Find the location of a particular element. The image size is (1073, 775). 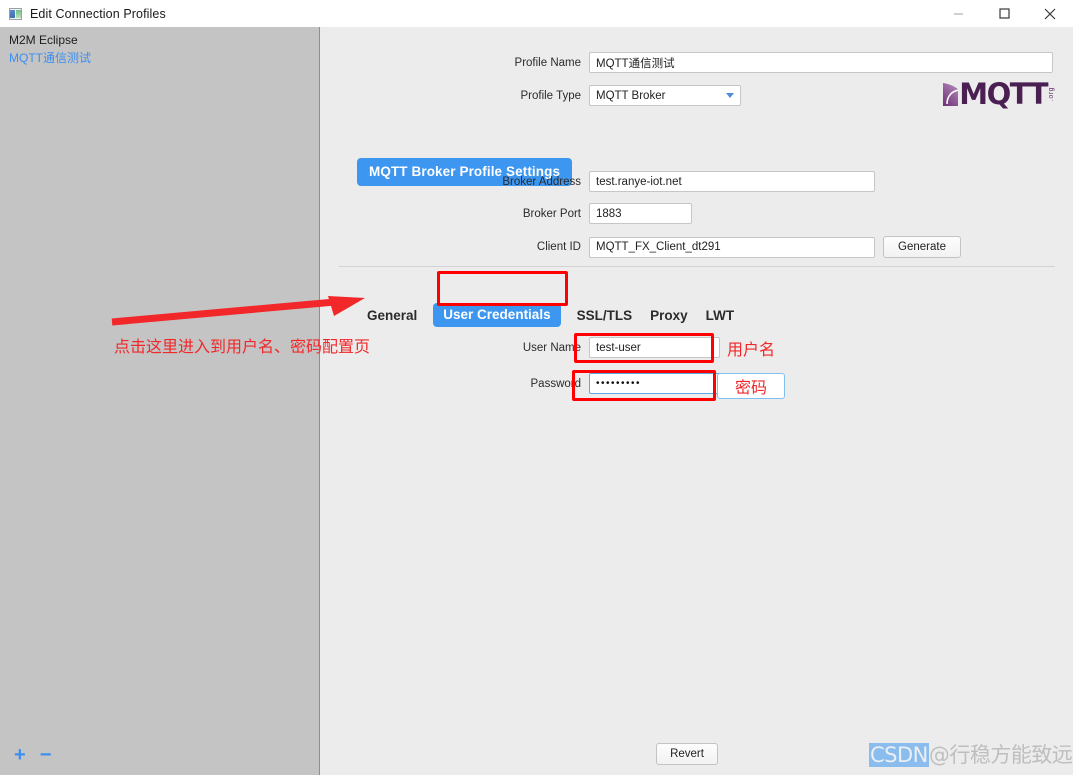

revert-button: Revert is located at coordinates (687, 754).